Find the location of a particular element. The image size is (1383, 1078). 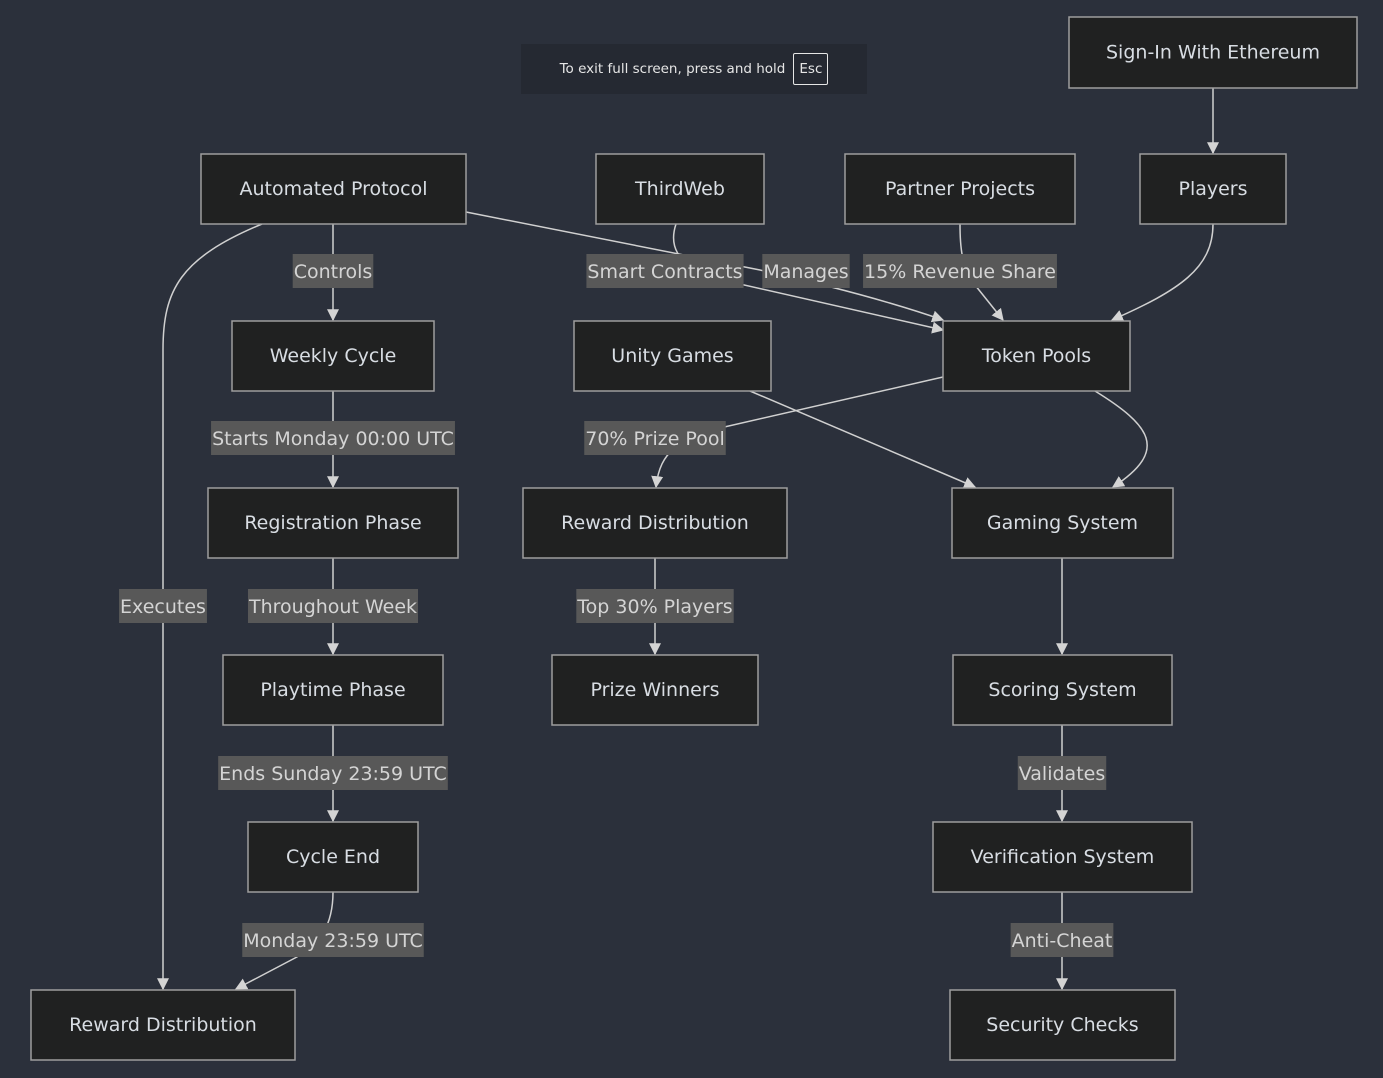

edge-label-text: Throughout Week is located at coordinates (332, 607).